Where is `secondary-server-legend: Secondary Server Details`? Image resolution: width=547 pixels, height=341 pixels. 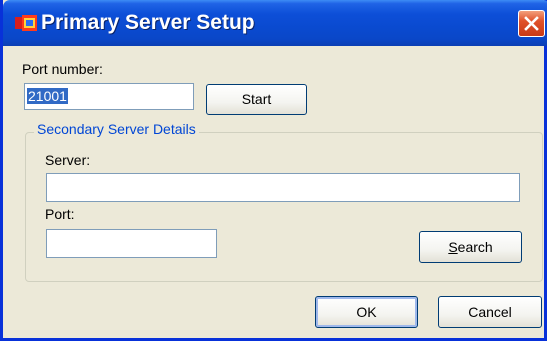 secondary-server-legend: Secondary Server Details is located at coordinates (116, 129).